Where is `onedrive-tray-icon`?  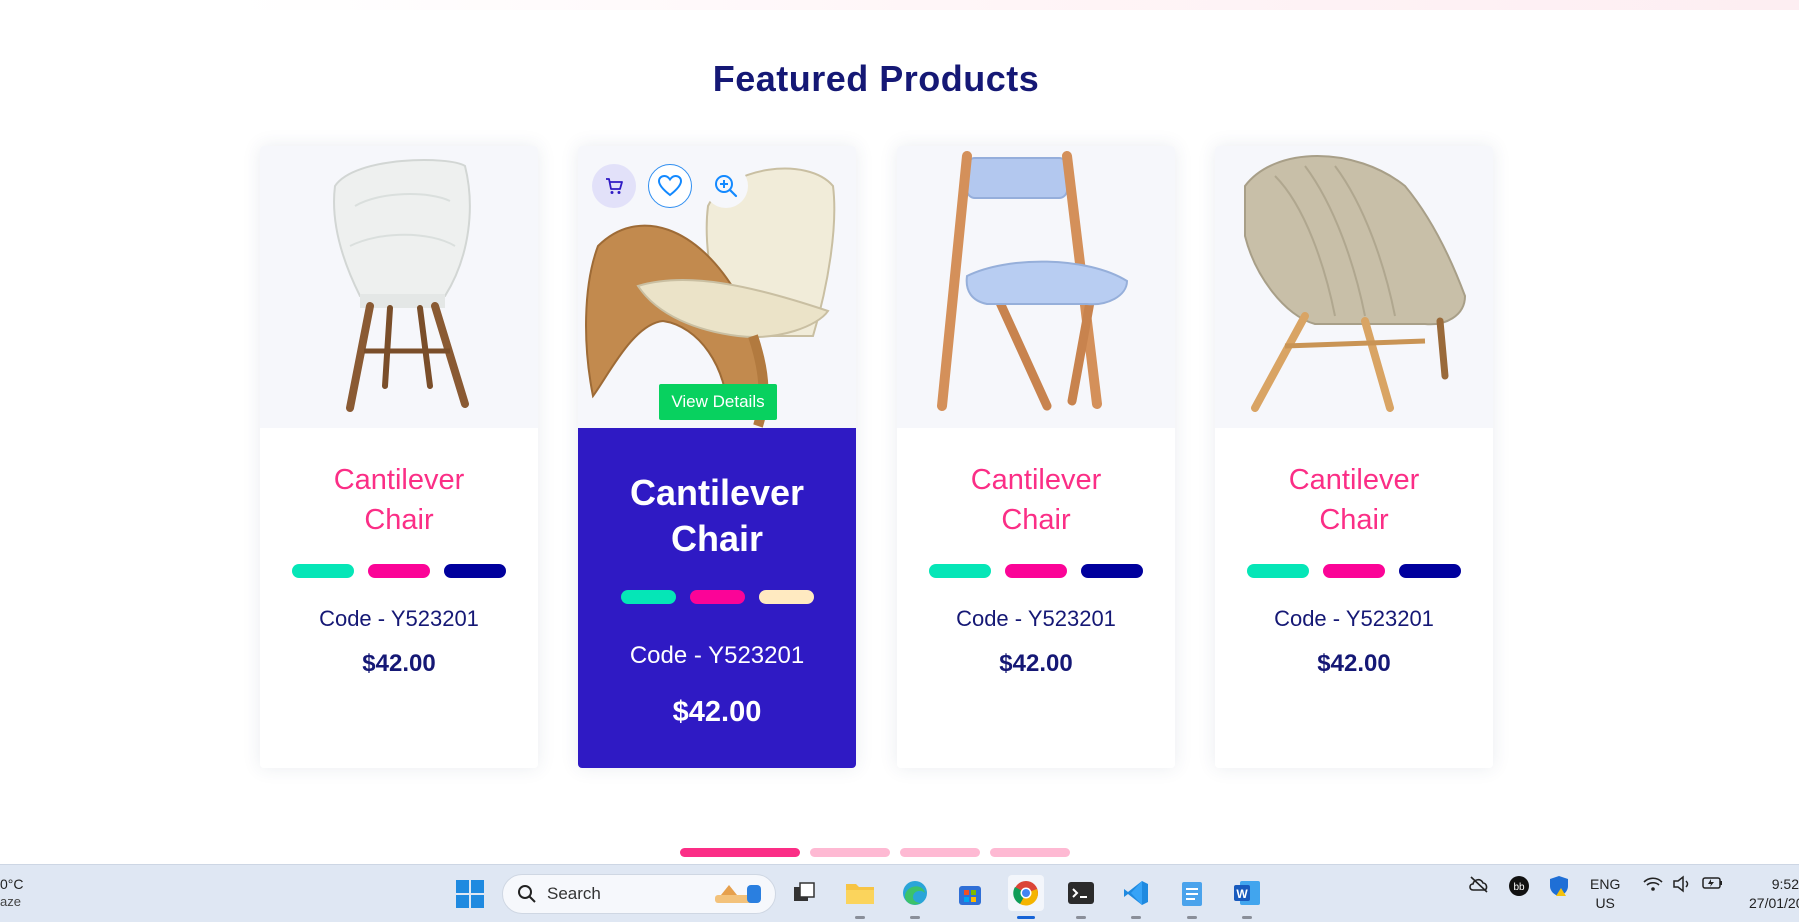
onedrive-tray-icon is located at coordinates (1479, 885).